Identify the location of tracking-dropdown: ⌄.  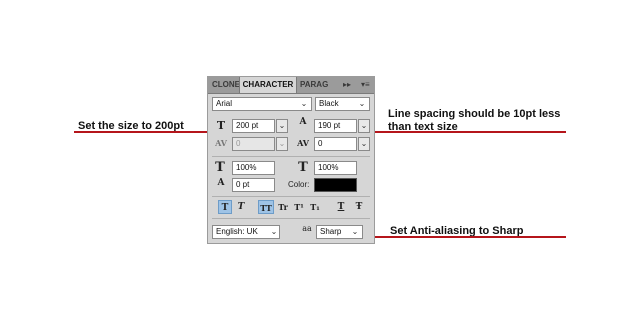
(364, 144).